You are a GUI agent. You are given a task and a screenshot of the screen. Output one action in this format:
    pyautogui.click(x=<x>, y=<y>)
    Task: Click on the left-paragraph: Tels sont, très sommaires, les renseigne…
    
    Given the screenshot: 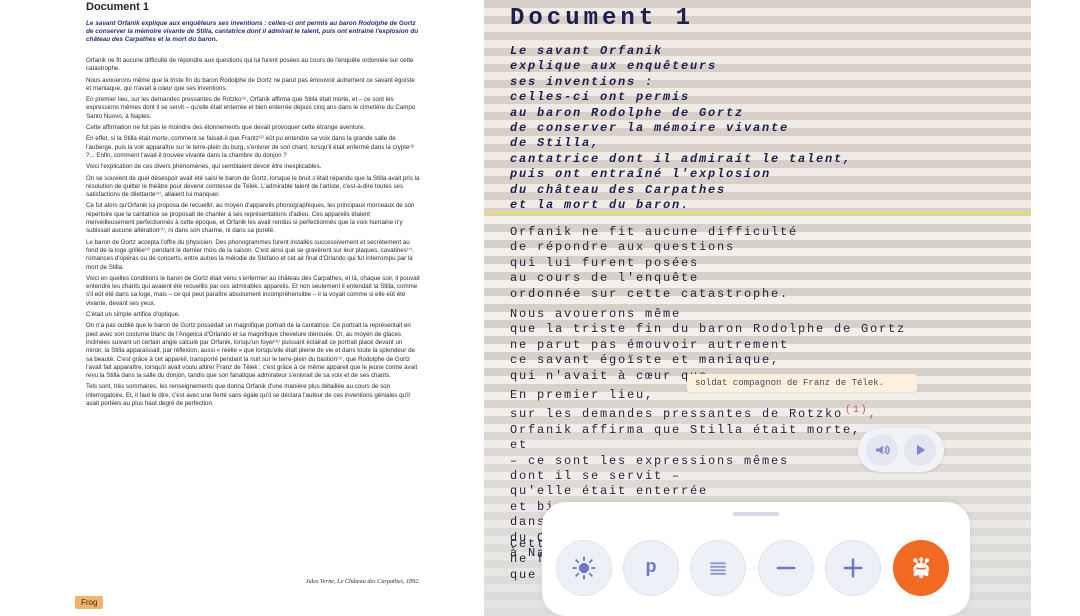 What is the action you would take?
    pyautogui.click(x=248, y=395)
    